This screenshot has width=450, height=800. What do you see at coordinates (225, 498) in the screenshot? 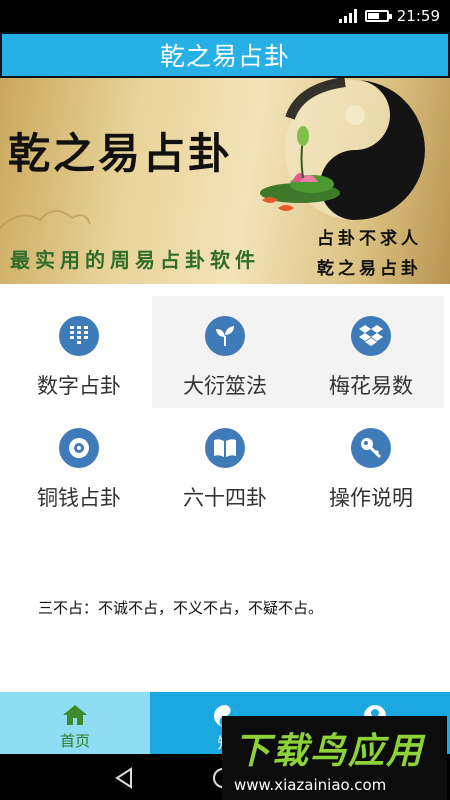
I see `grid-item-label: 六十四卦` at bounding box center [225, 498].